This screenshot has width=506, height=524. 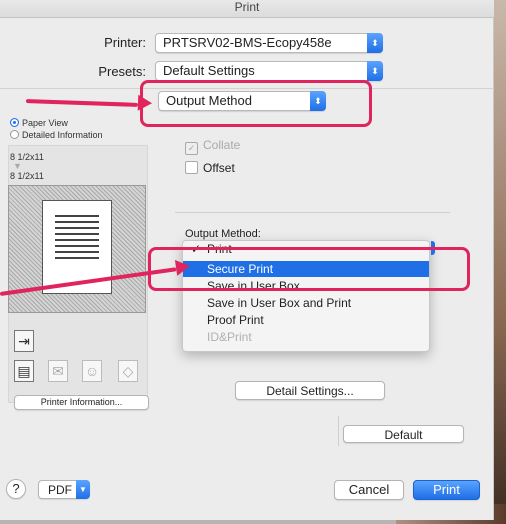 What do you see at coordinates (83, 489) in the screenshot?
I see `chevron-down-icon: ▼` at bounding box center [83, 489].